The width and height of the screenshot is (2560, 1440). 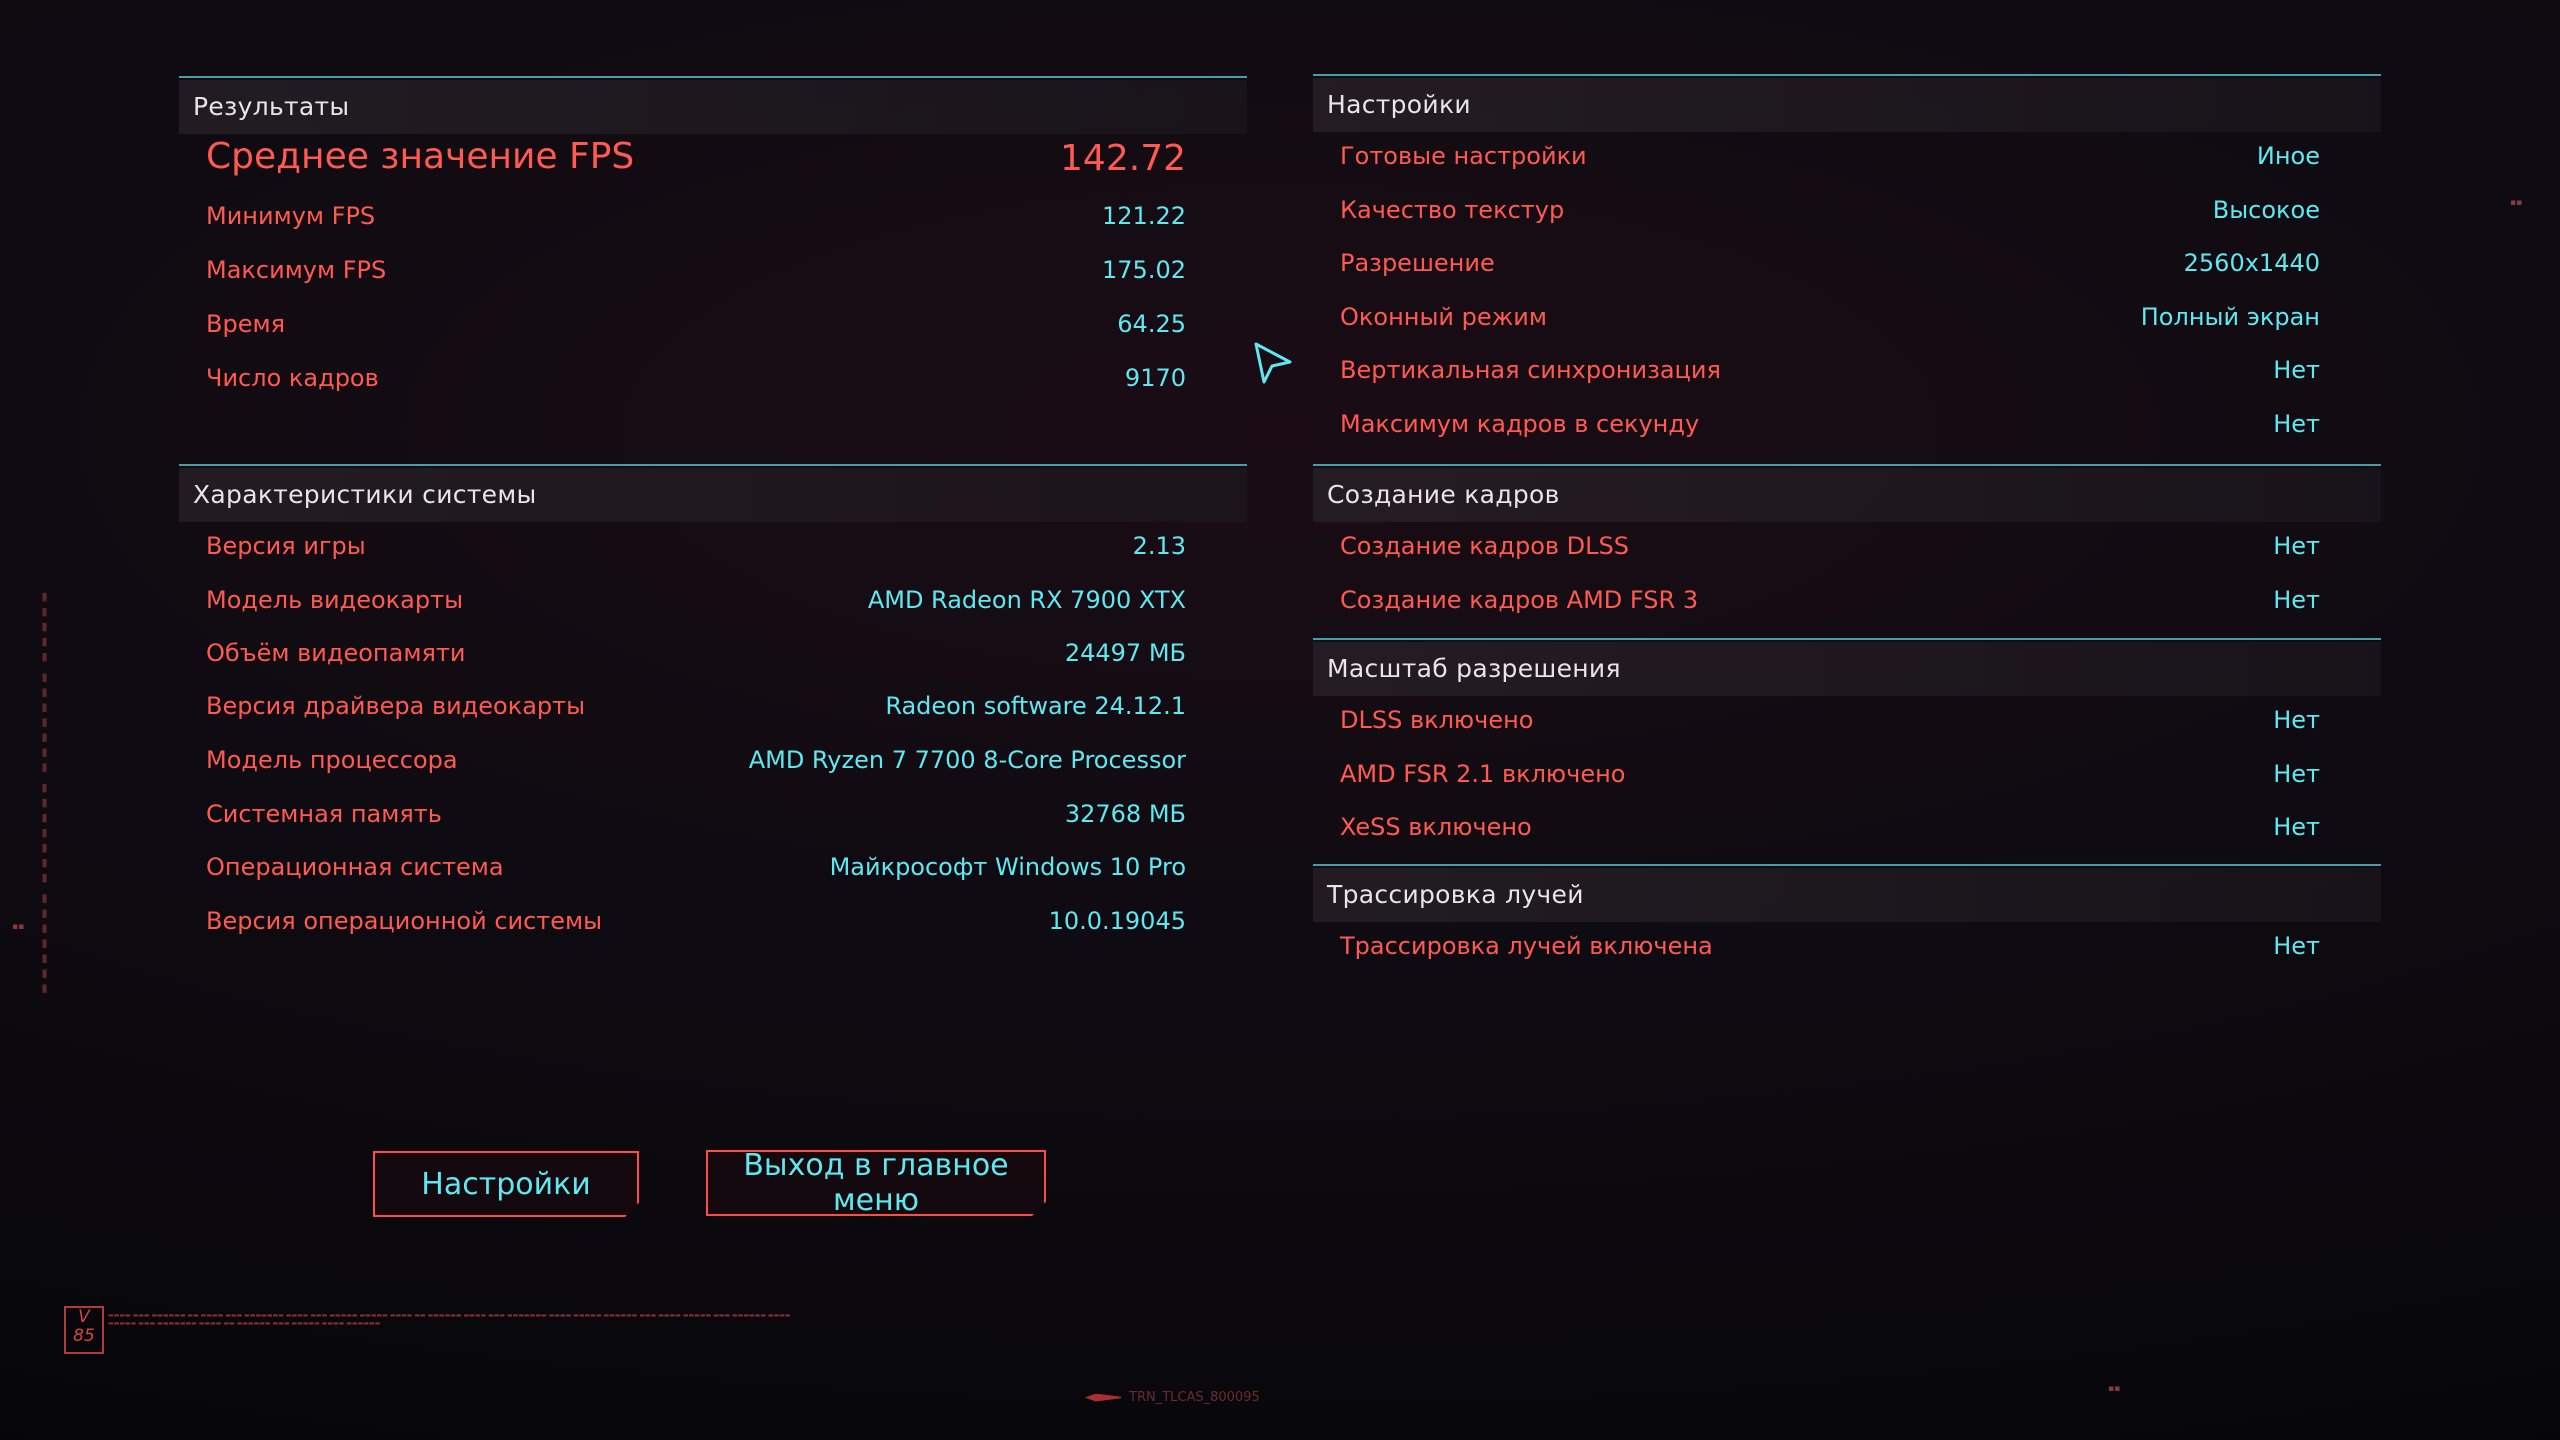 What do you see at coordinates (1847, 211) in the screenshot?
I see `setting-row: Качество текстур Высокое` at bounding box center [1847, 211].